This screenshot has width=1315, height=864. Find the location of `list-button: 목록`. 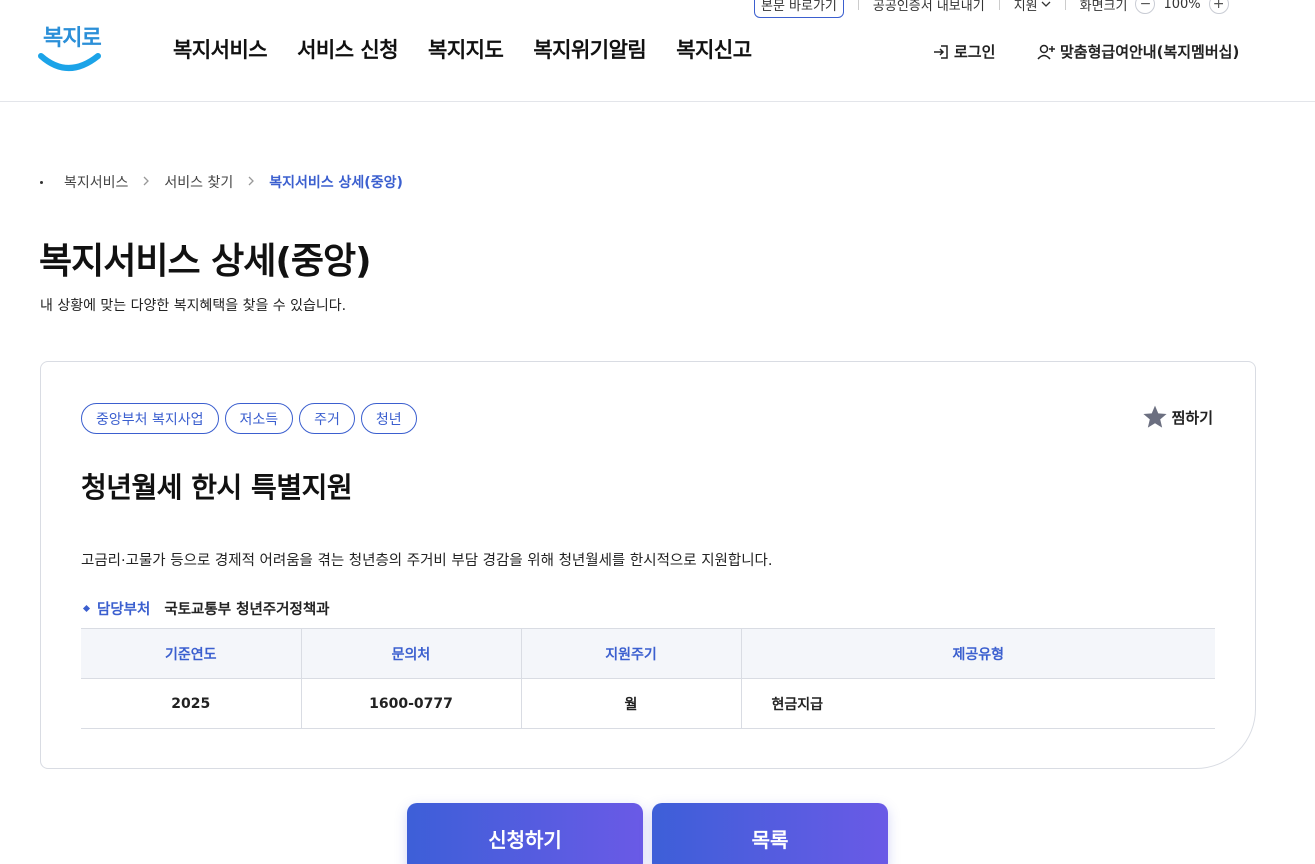

list-button: 목록 is located at coordinates (770, 833).